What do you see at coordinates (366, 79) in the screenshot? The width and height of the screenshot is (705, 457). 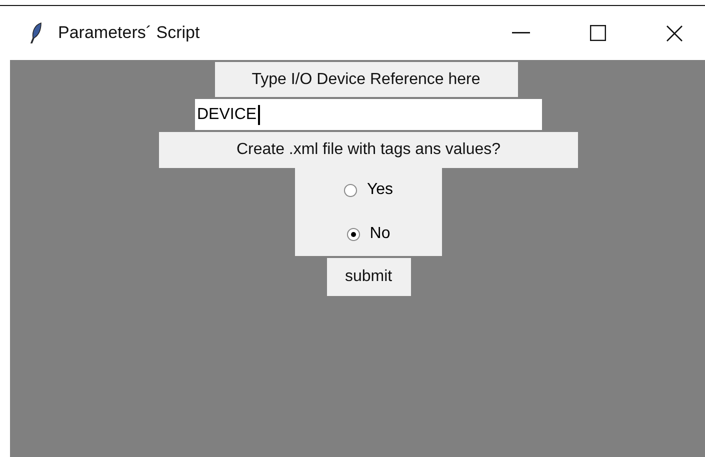 I see `prompt-label: Type I/O Device Reference here` at bounding box center [366, 79].